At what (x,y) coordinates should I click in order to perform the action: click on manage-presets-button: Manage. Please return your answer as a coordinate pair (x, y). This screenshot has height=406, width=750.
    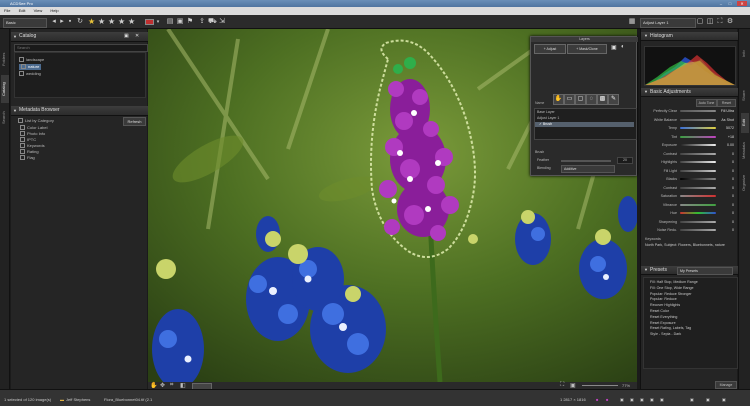
    Looking at the image, I should click on (726, 385).